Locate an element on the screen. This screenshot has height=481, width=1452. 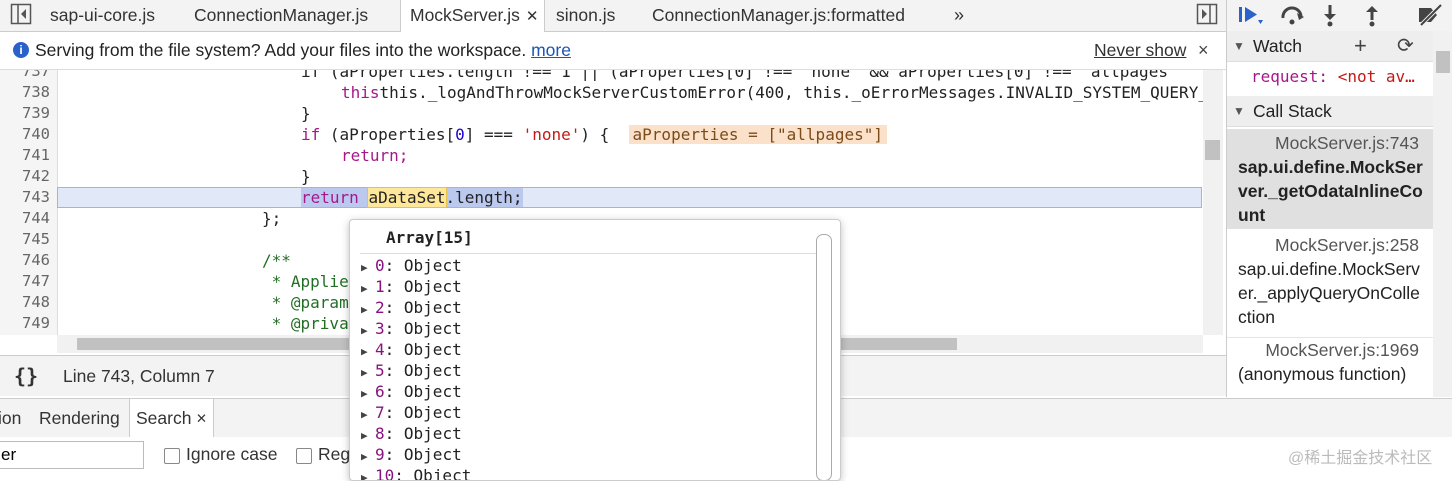
tree-item: ▶ 7: Object is located at coordinates (411, 412).